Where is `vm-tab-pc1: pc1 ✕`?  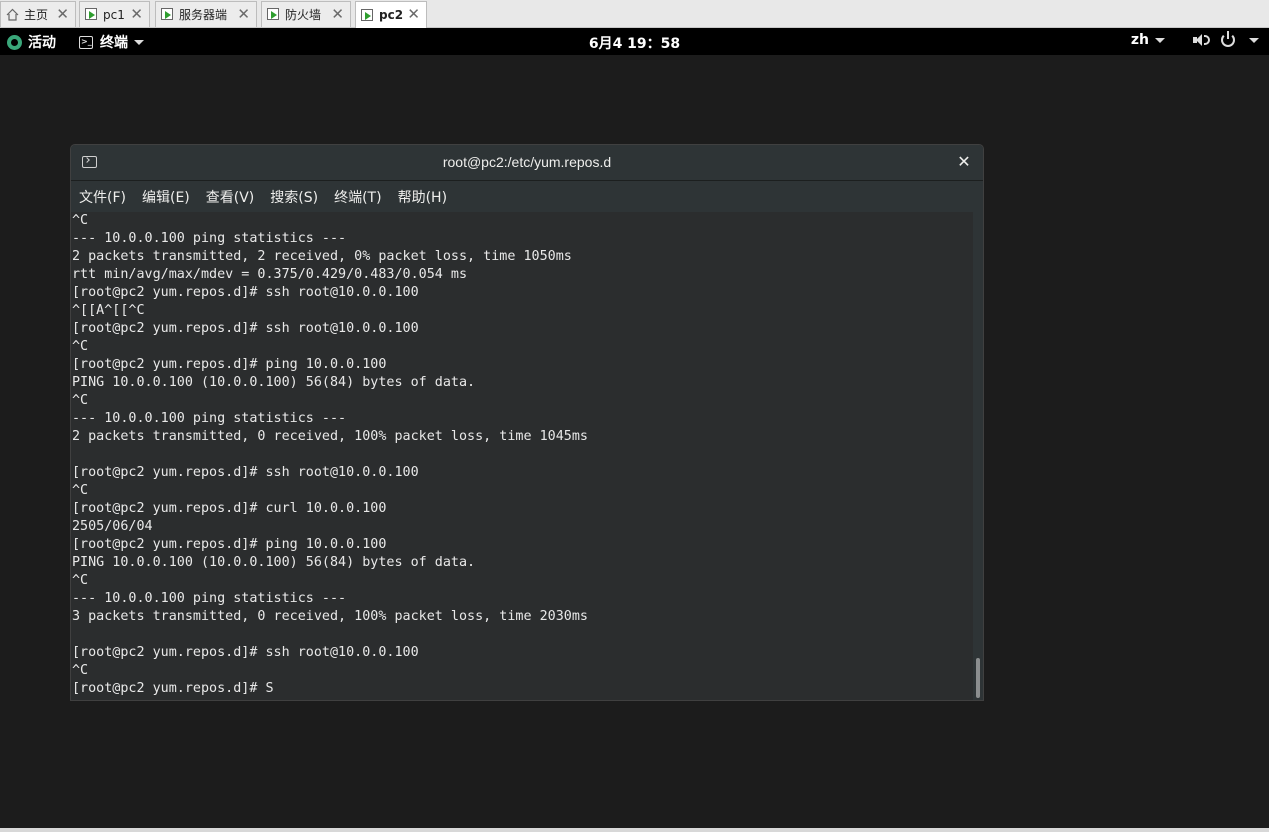 vm-tab-pc1: pc1 ✕ is located at coordinates (114, 14).